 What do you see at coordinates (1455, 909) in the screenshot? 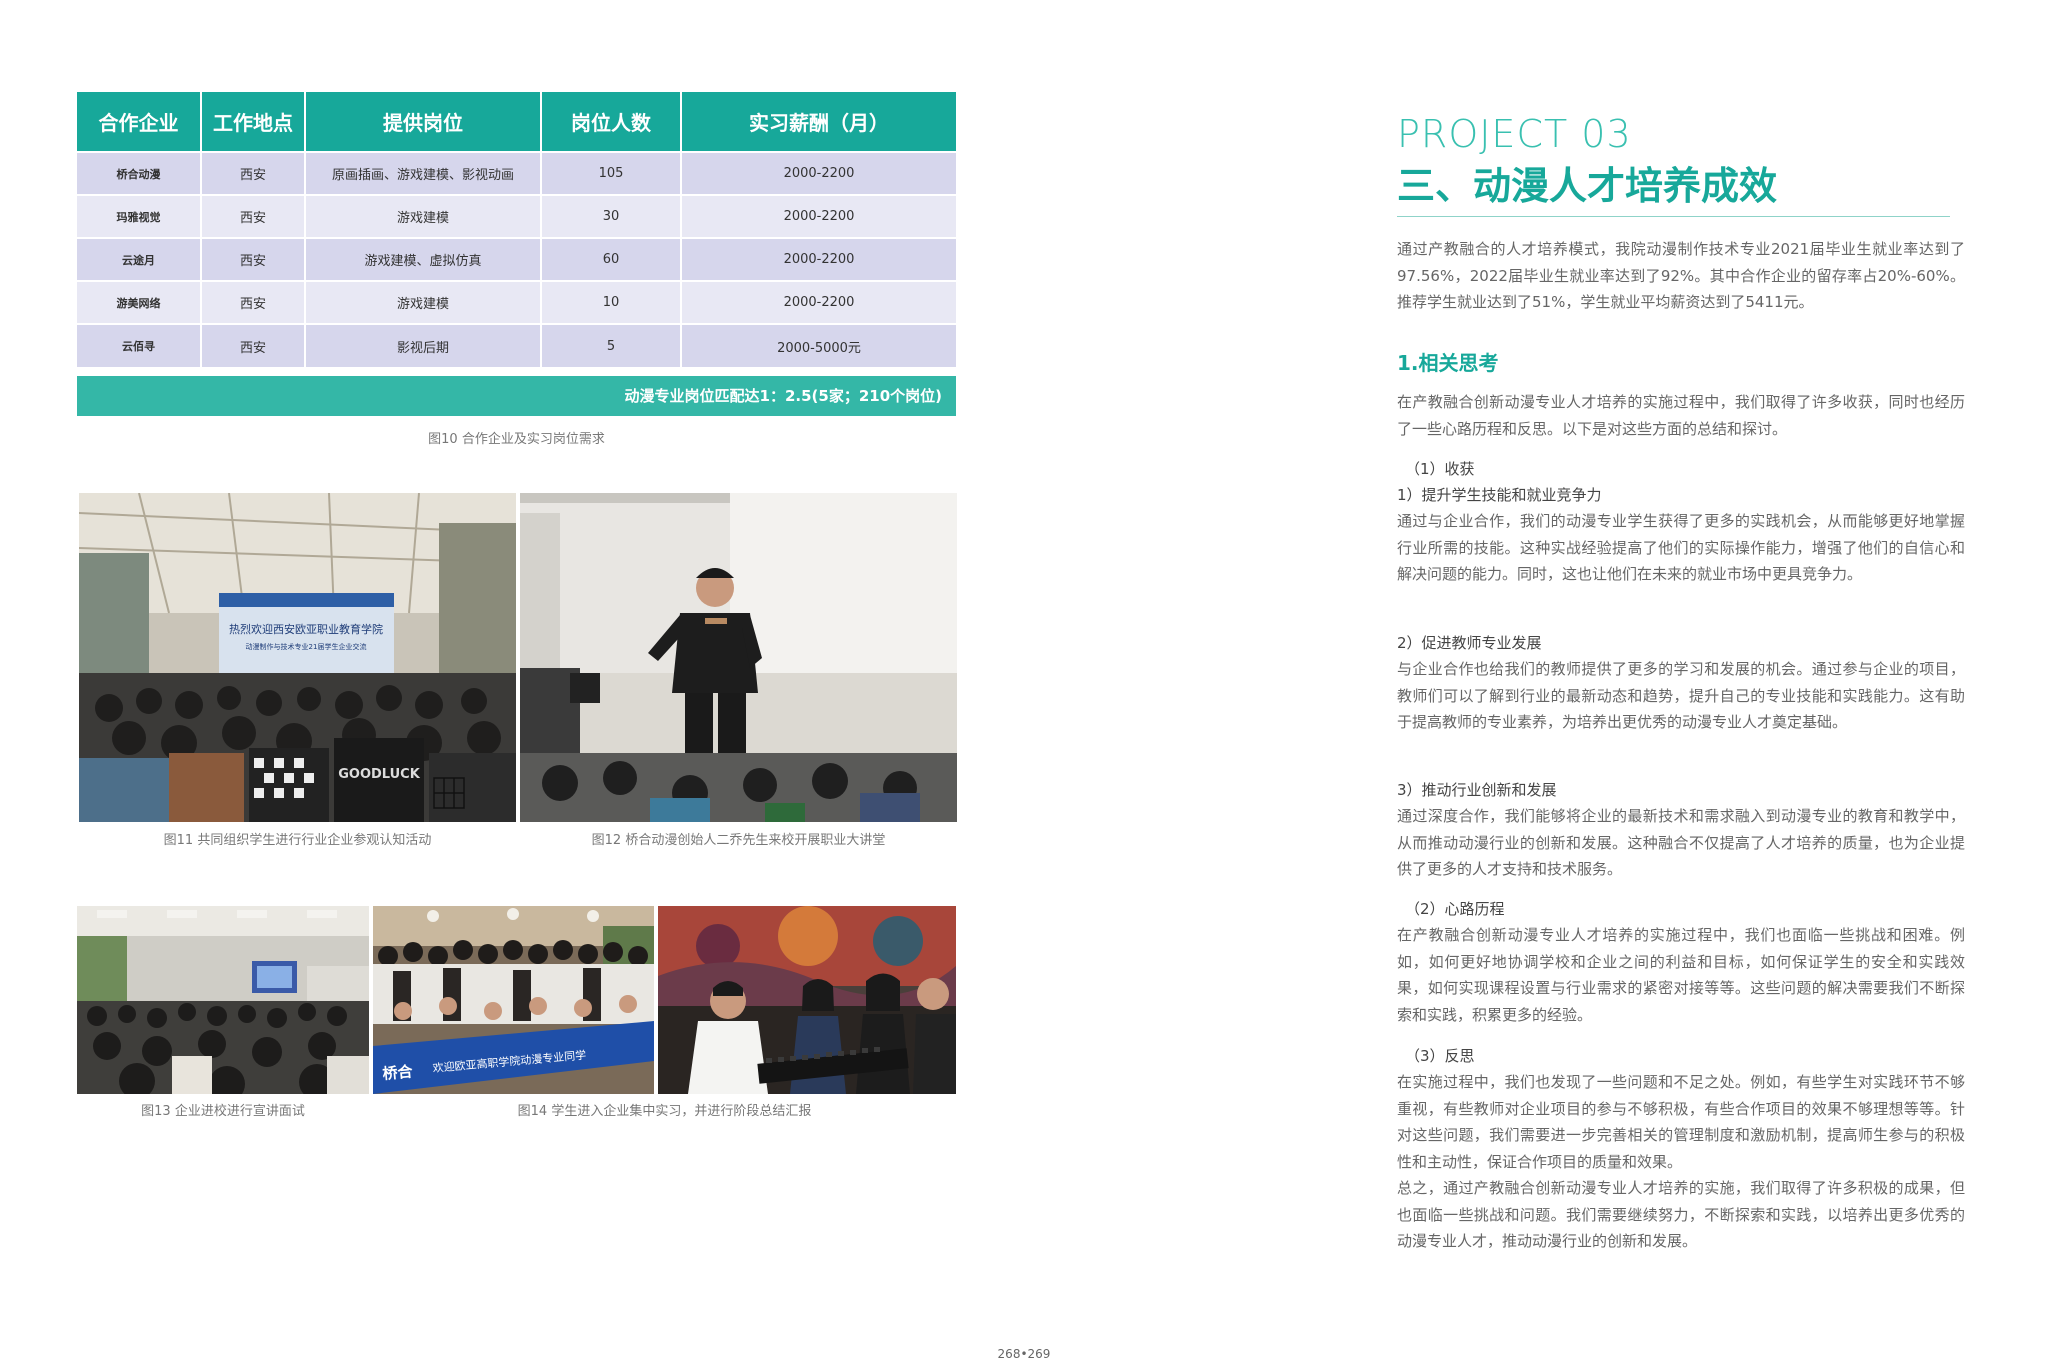
I see `subheading-journey: （2）心路历程` at bounding box center [1455, 909].